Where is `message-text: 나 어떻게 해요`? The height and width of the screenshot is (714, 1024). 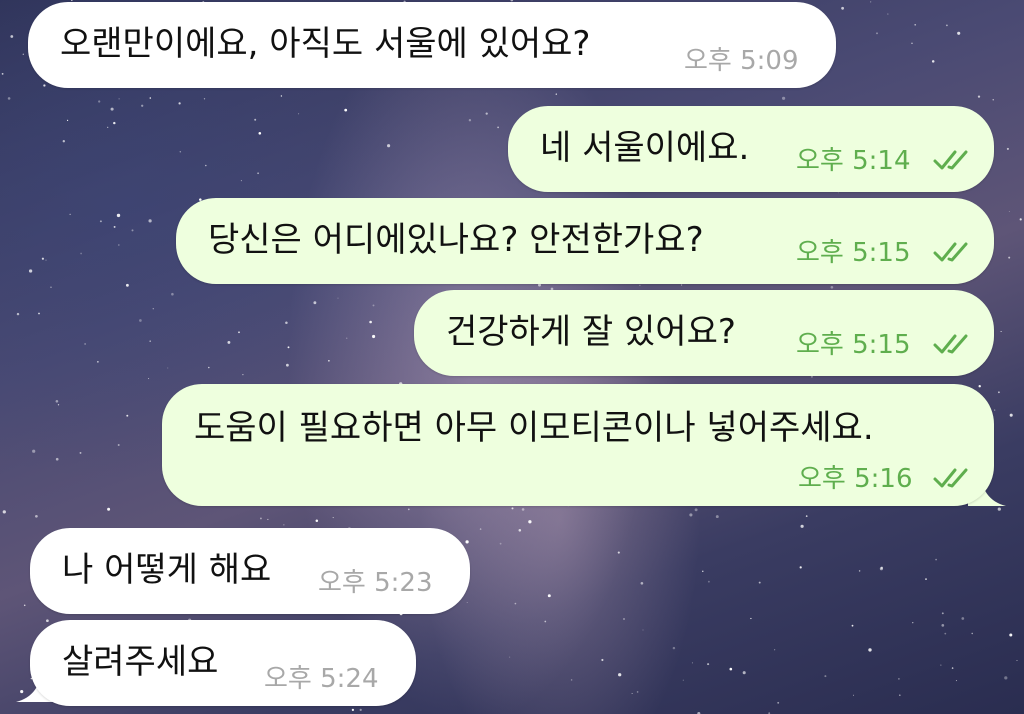
message-text: 나 어떻게 해요 is located at coordinates (167, 570).